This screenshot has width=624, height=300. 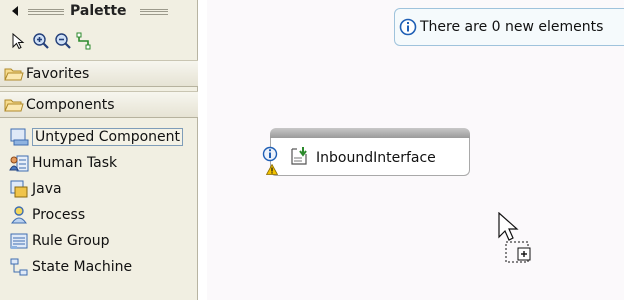 I want to click on entry-label: State Machine, so click(x=82, y=267).